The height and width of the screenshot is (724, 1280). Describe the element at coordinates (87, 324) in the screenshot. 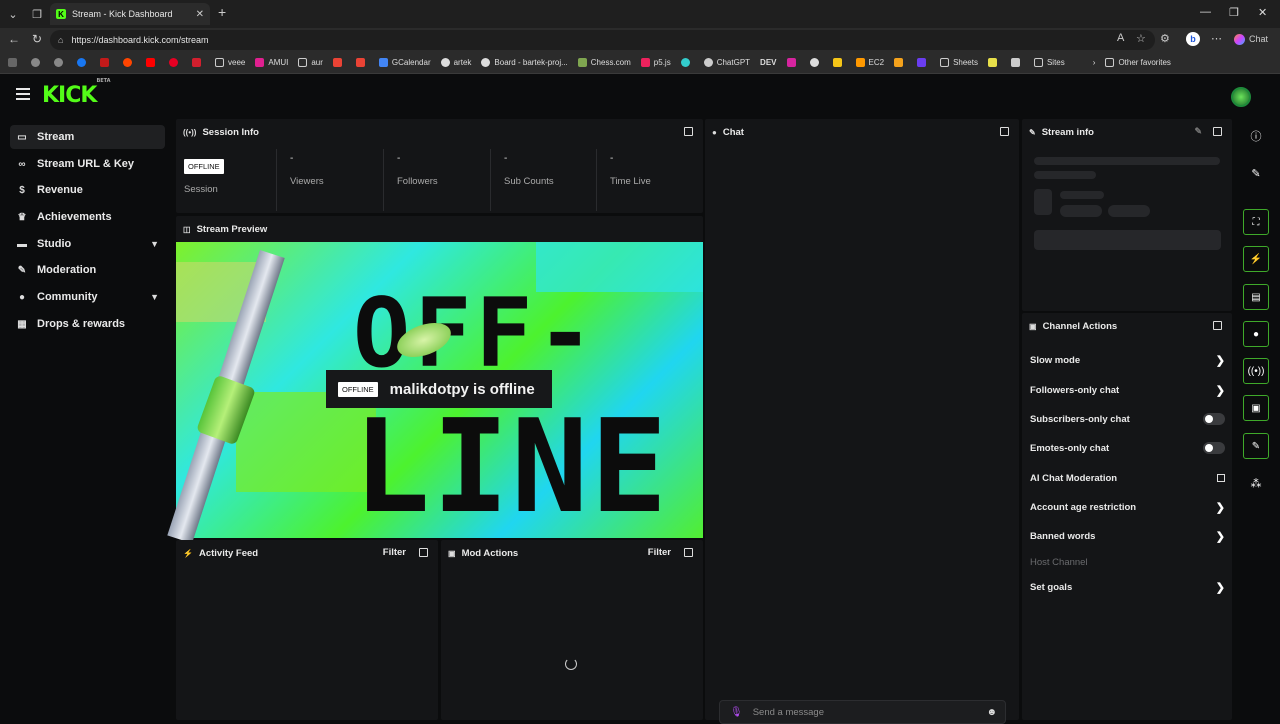

I see `sidebar-item-drops-rewards: ▦ Drops & rewards` at that location.